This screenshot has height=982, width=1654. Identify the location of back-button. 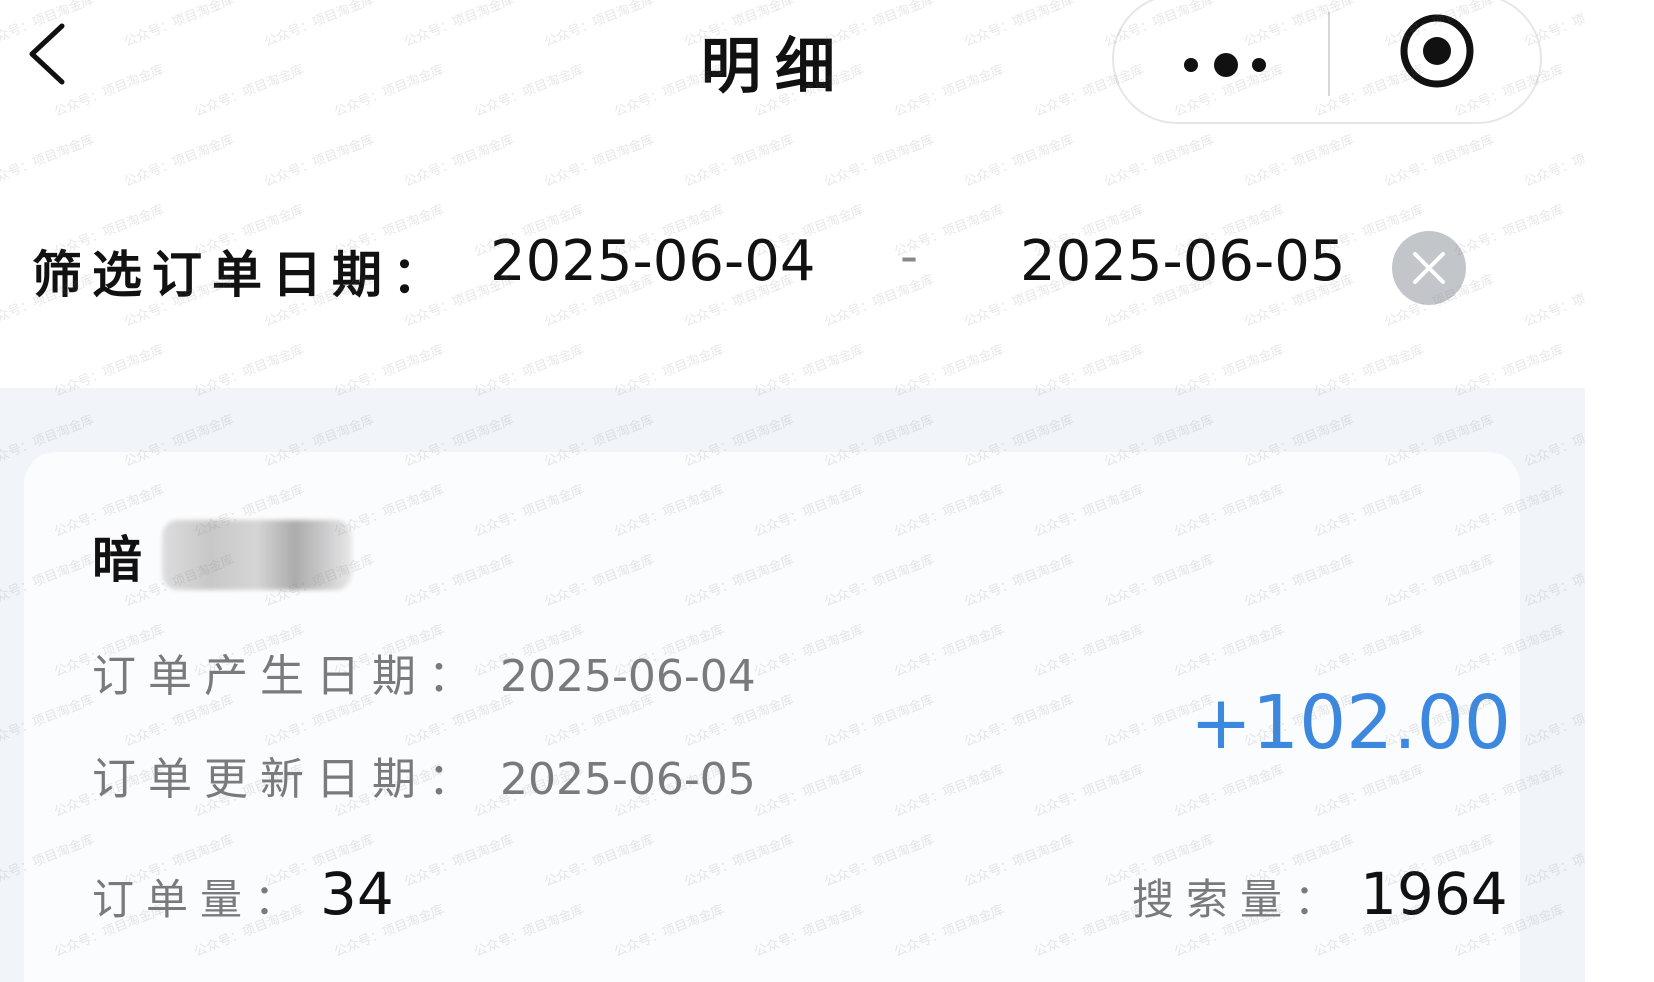
(52, 54).